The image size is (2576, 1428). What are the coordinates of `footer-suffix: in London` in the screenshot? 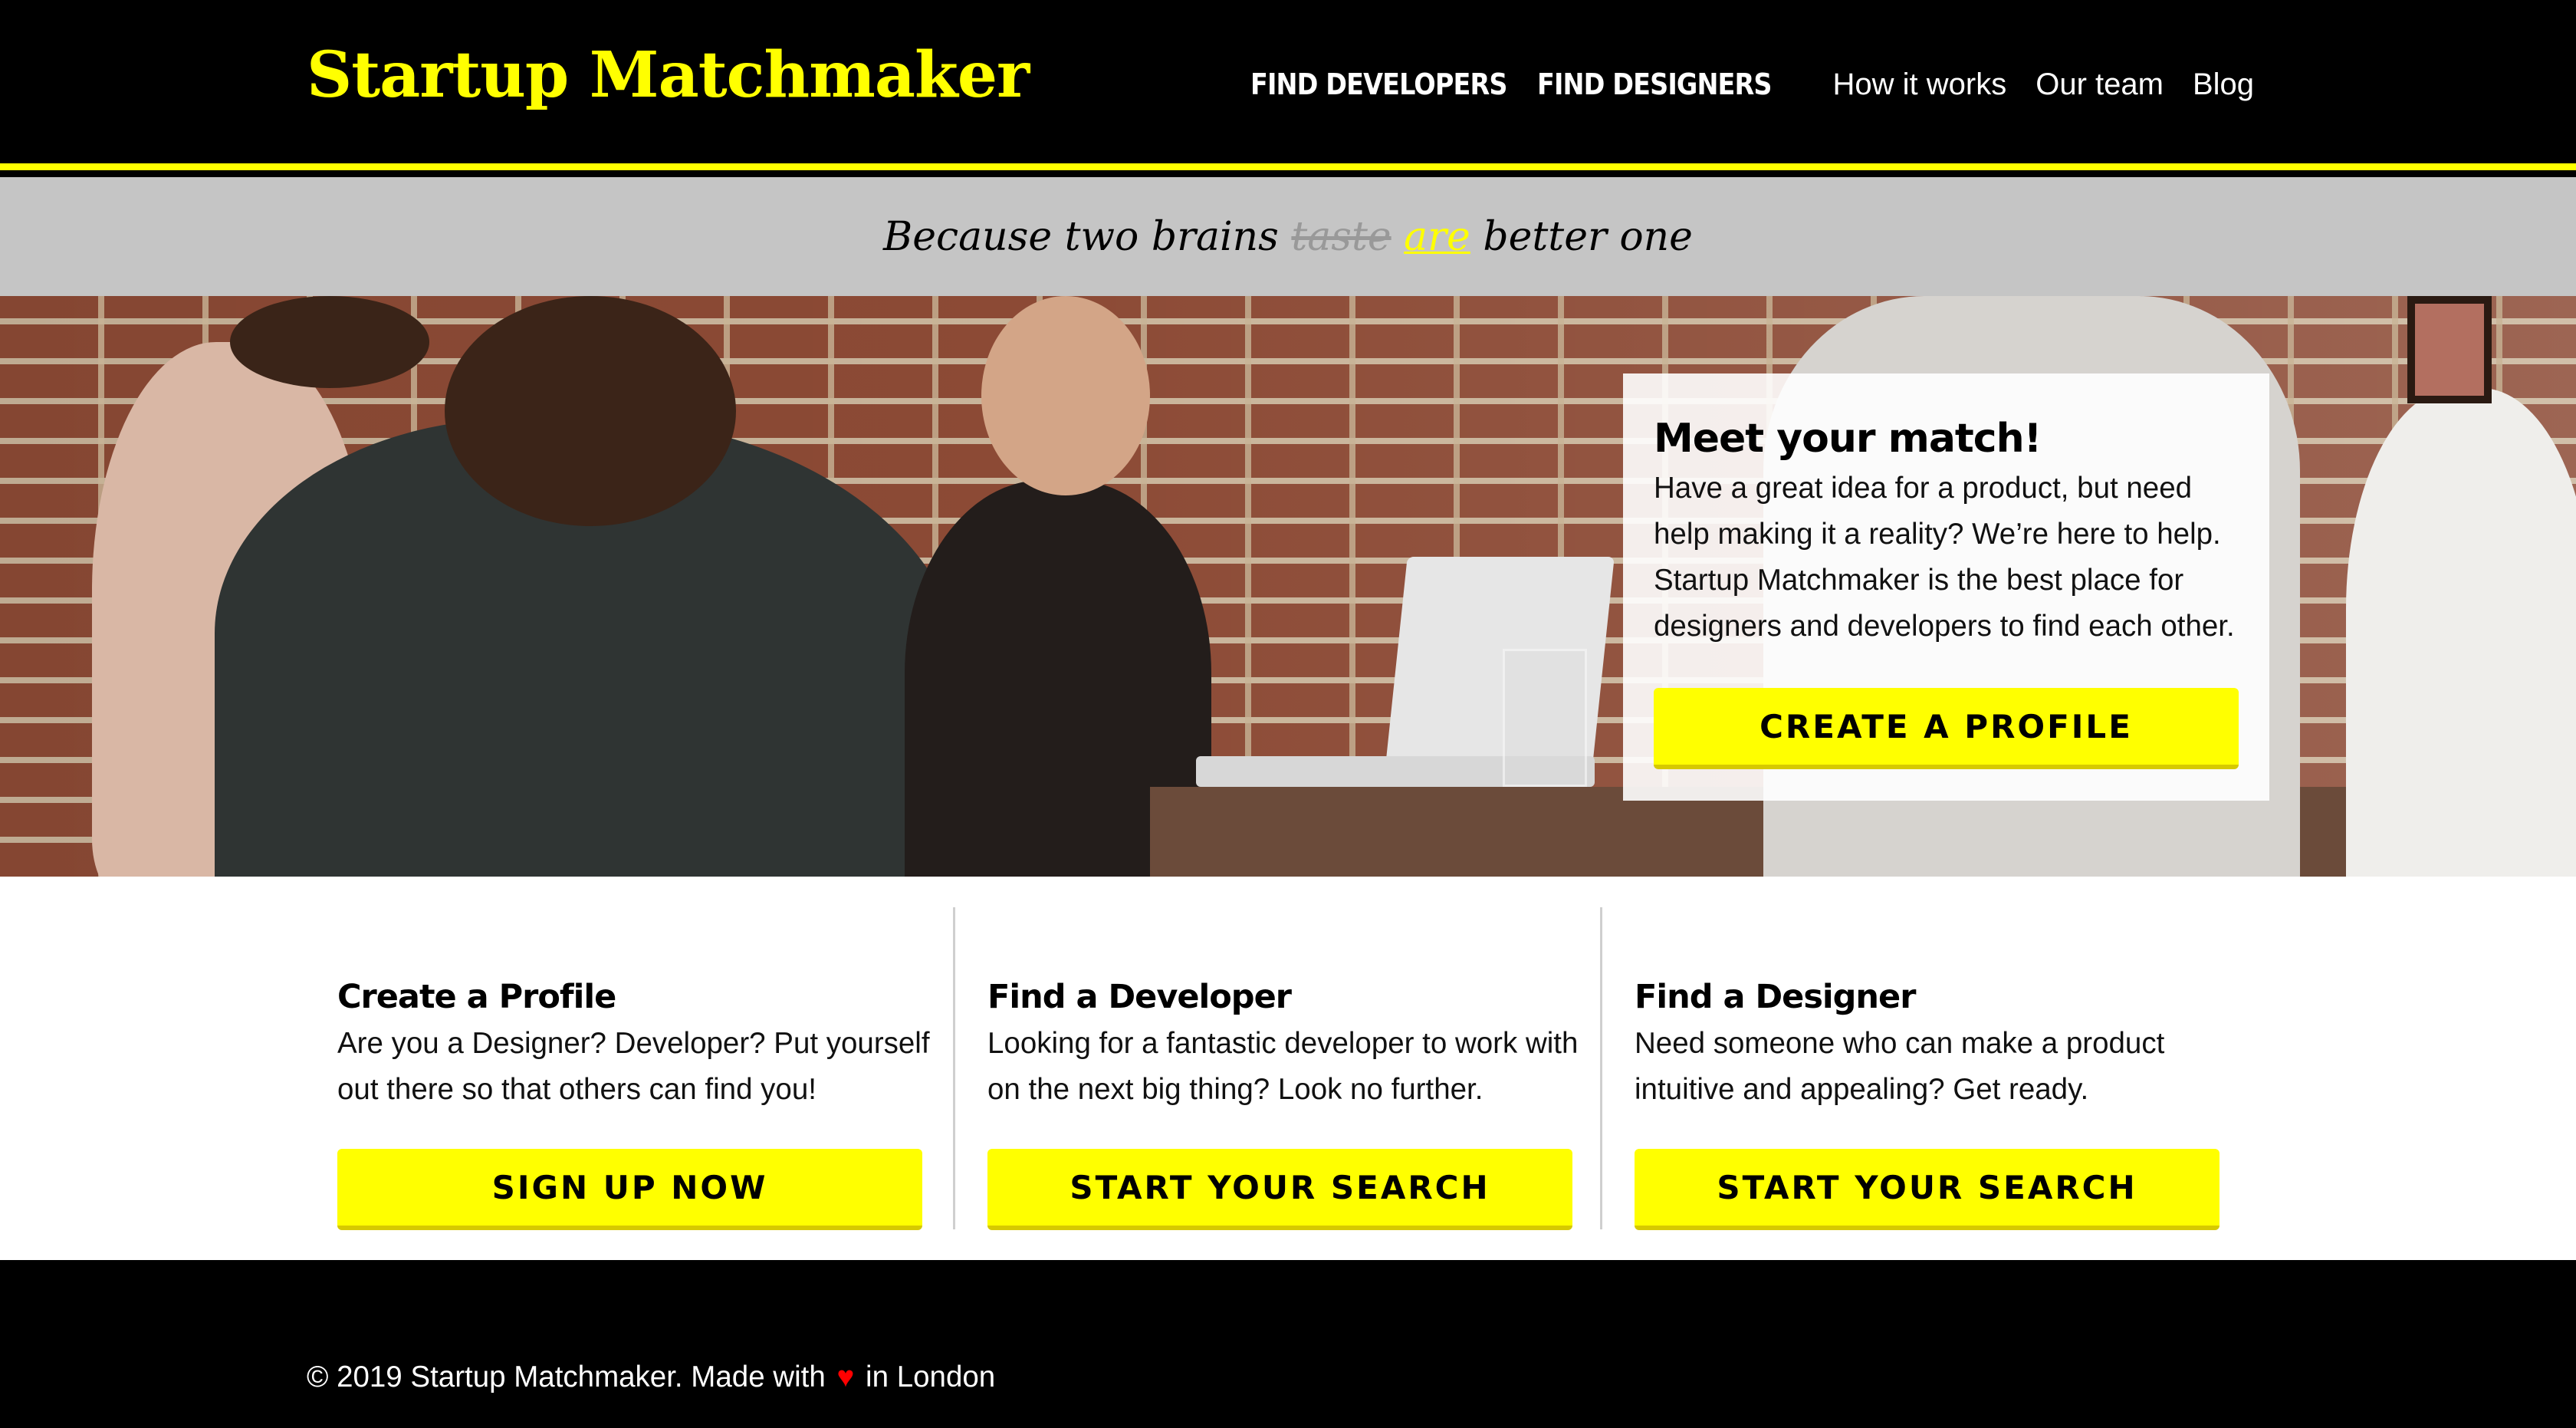 It's located at (931, 1377).